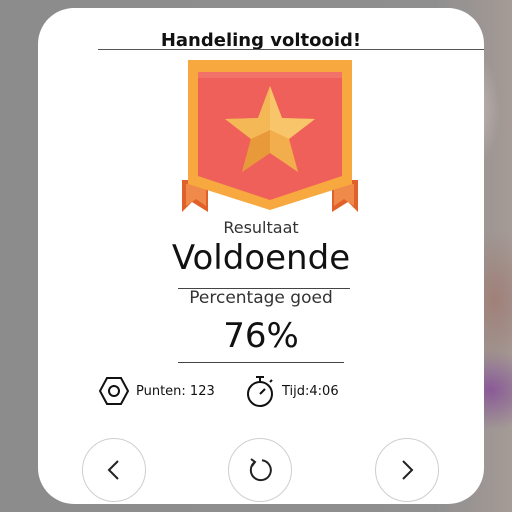  Describe the element at coordinates (261, 40) in the screenshot. I see `dialog-title: Handeling voltooid!` at that location.